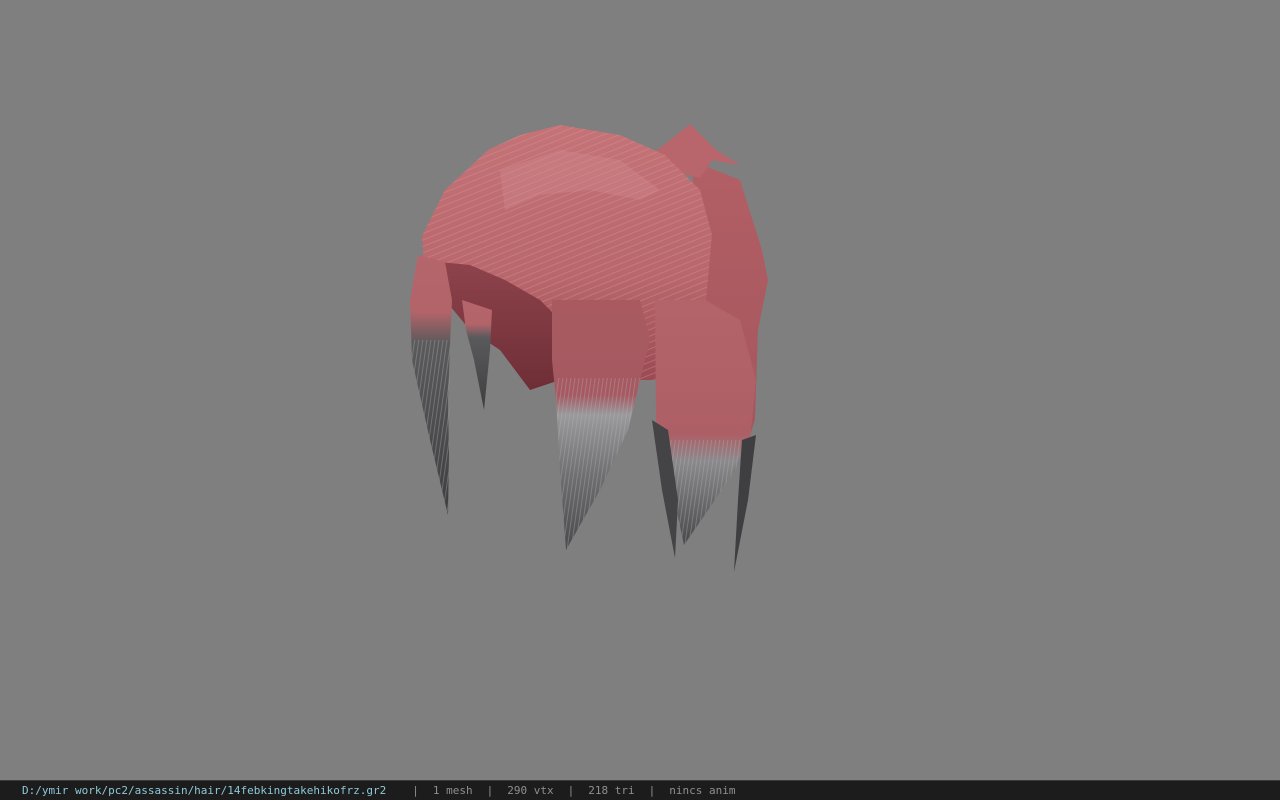  I want to click on vertex-count: 290 vtx, so click(530, 790).